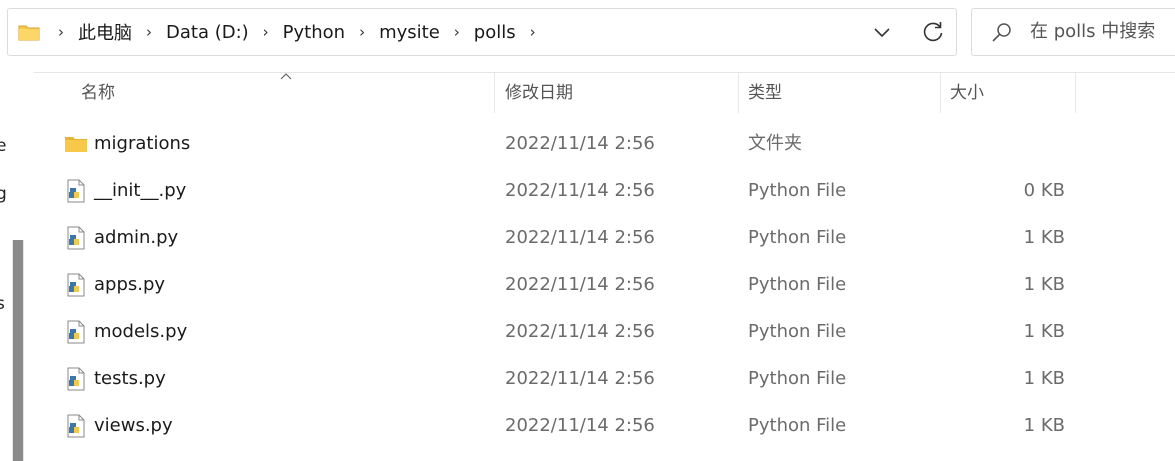 The height and width of the screenshot is (461, 1175). I want to click on search-box: 在 polls 中搜索, so click(1073, 32).